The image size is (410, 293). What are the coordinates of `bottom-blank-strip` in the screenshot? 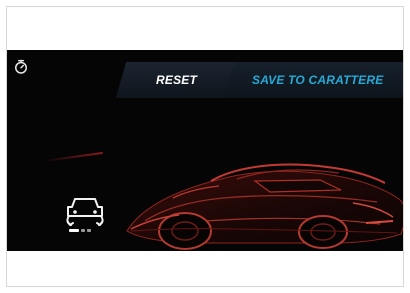 It's located at (205, 268).